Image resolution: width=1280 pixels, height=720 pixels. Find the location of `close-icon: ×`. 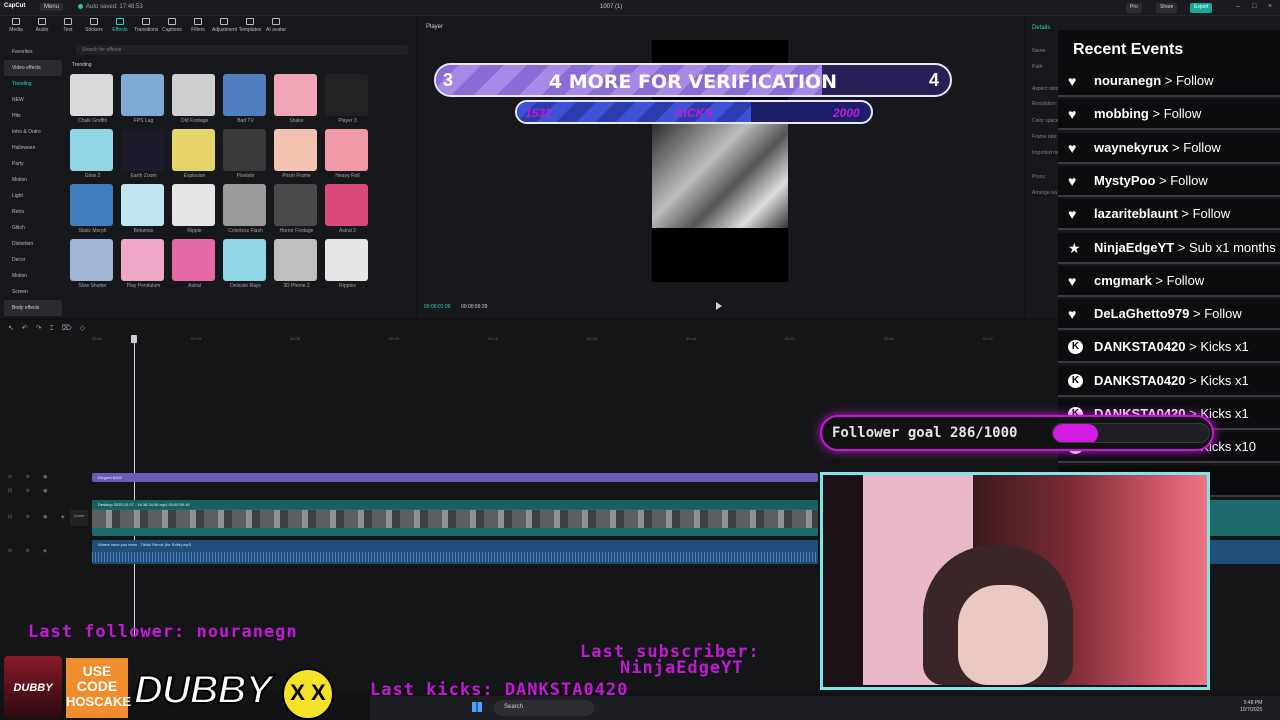

close-icon: × is located at coordinates (1270, 6).